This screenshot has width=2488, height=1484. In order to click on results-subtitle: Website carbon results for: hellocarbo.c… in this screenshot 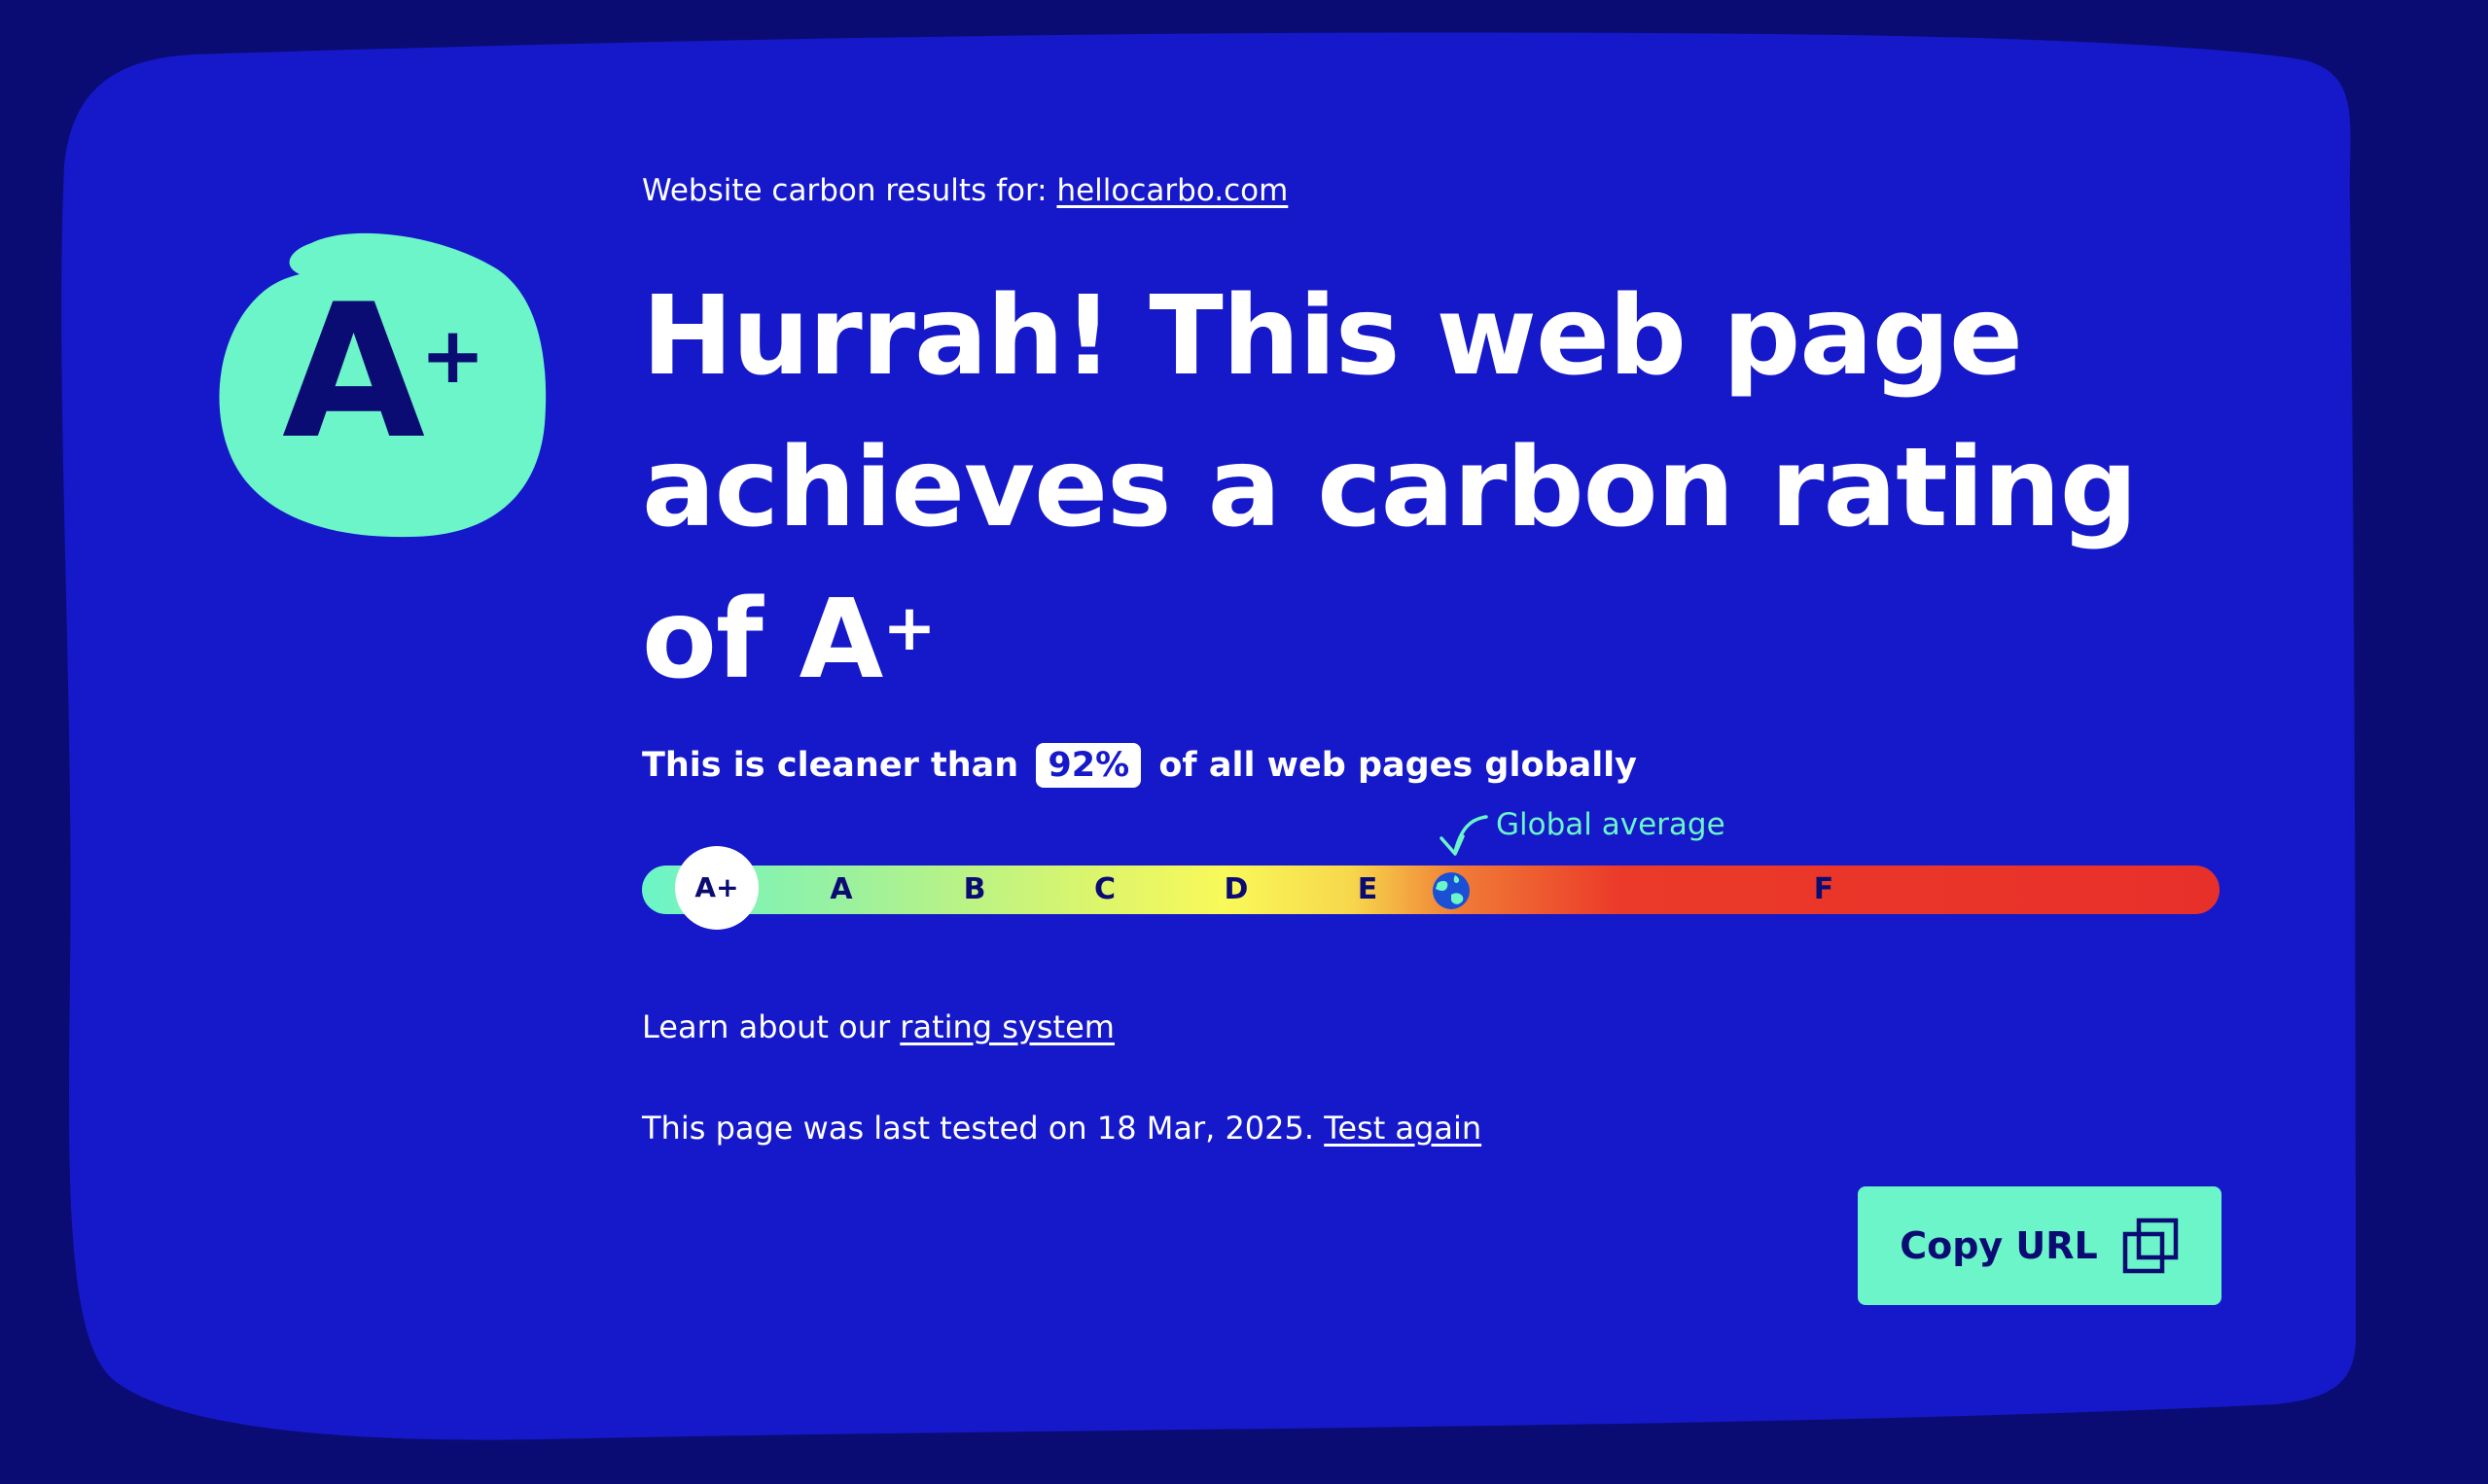, I will do `click(965, 191)`.